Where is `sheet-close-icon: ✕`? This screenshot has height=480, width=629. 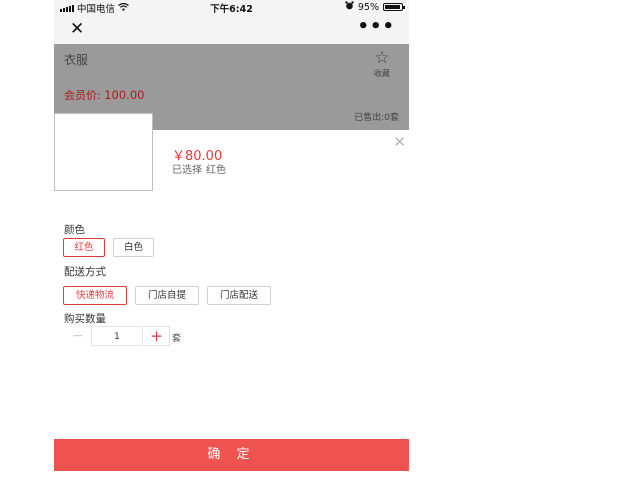 sheet-close-icon: ✕ is located at coordinates (399, 142).